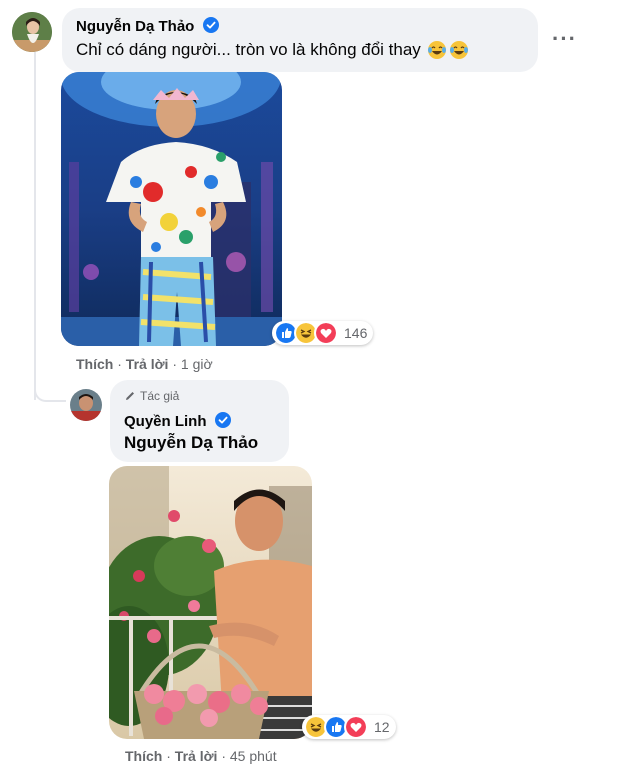 This screenshot has height=764, width=620. What do you see at coordinates (253, 756) in the screenshot?
I see `reply-time: 45 phút` at bounding box center [253, 756].